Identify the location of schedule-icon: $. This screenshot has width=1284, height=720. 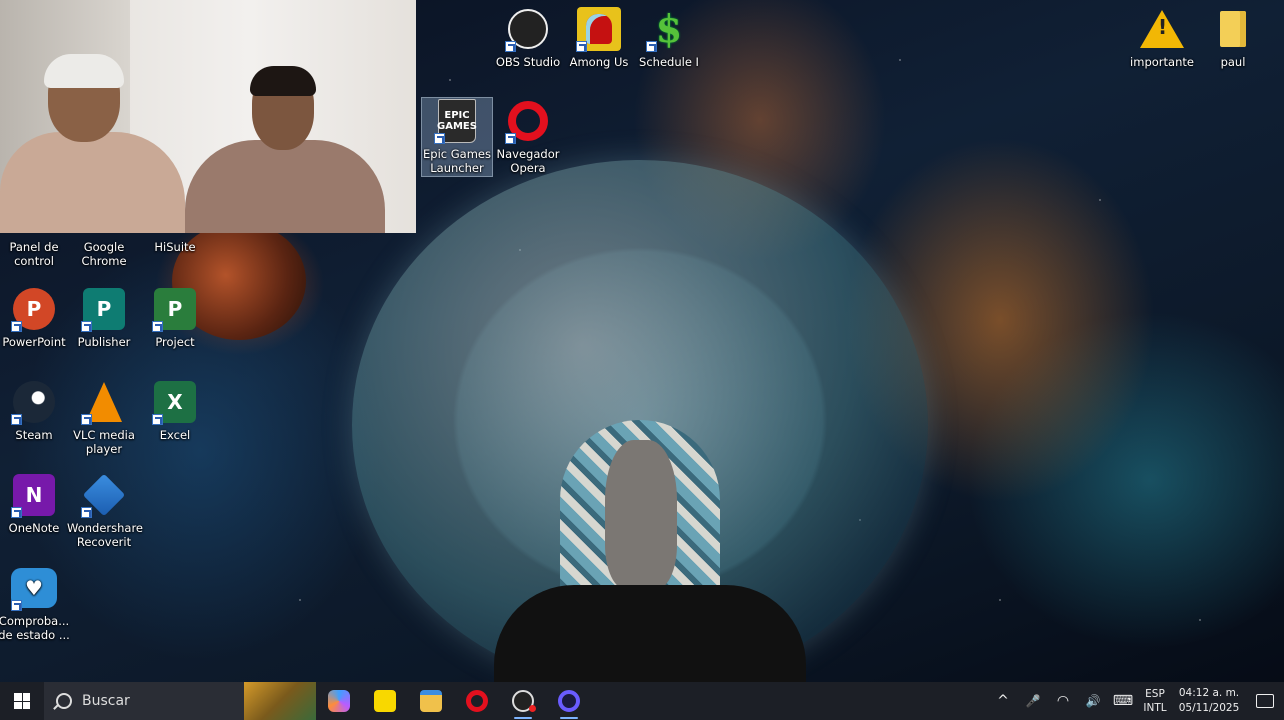
(669, 28).